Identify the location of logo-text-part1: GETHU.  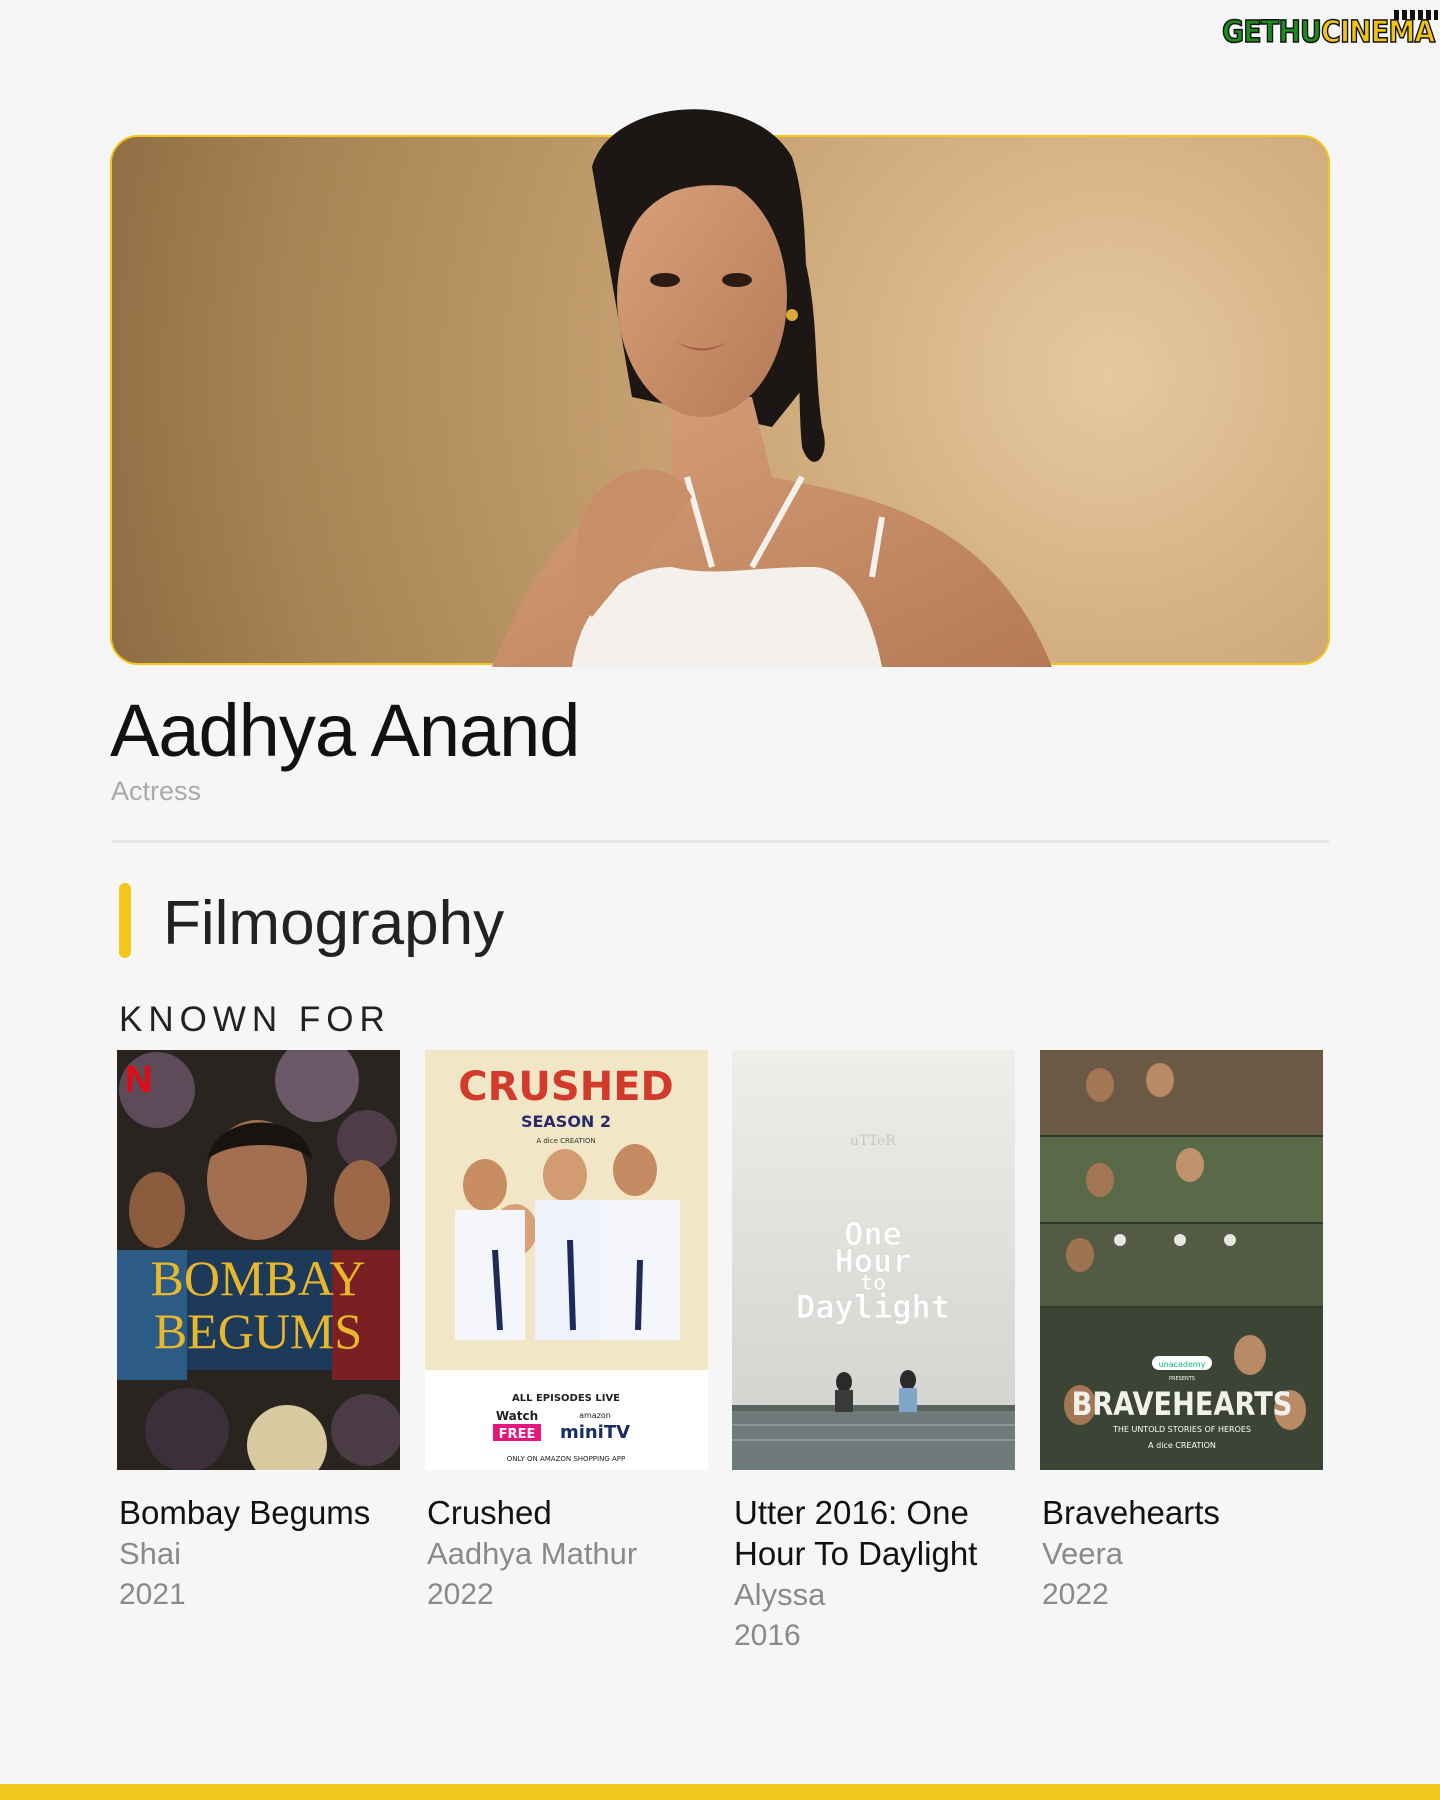
(1271, 32).